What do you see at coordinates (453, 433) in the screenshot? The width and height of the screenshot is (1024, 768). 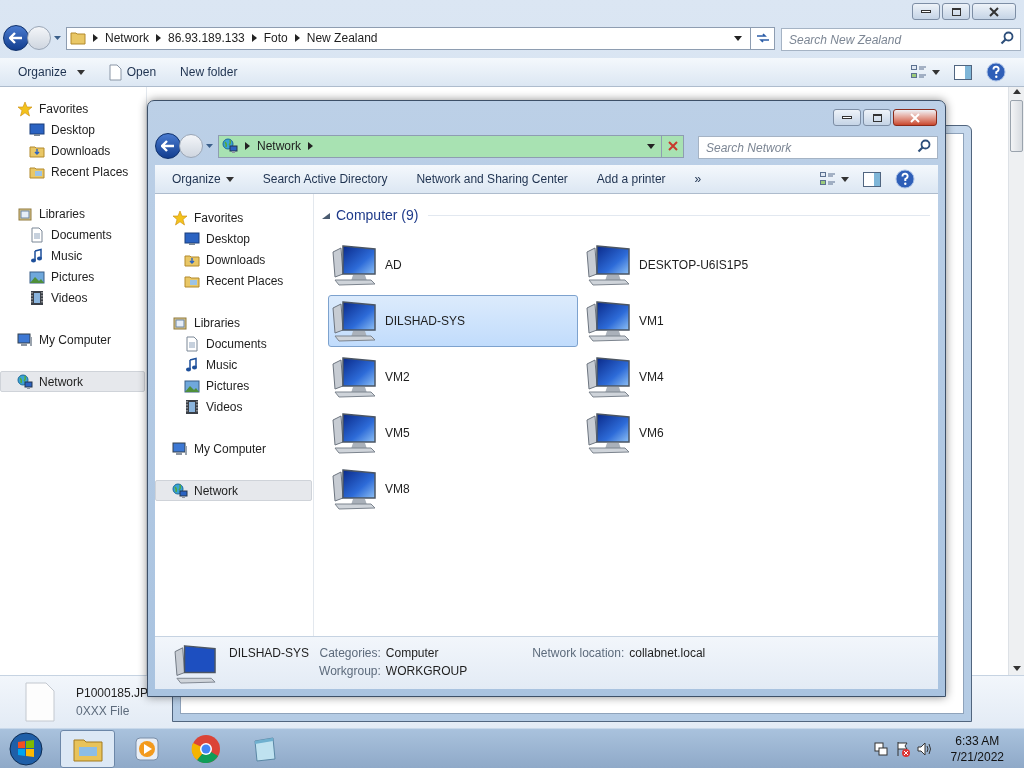 I see `computer-item: VM5` at bounding box center [453, 433].